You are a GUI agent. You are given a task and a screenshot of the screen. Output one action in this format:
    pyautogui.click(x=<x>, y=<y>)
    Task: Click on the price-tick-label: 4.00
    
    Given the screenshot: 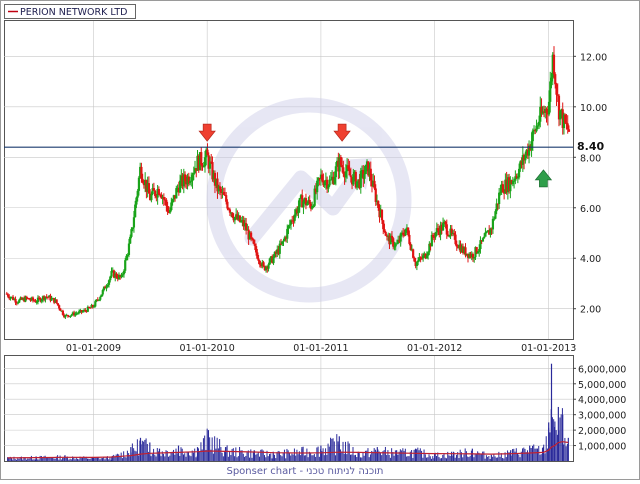 What is the action you would take?
    pyautogui.click(x=590, y=259)
    